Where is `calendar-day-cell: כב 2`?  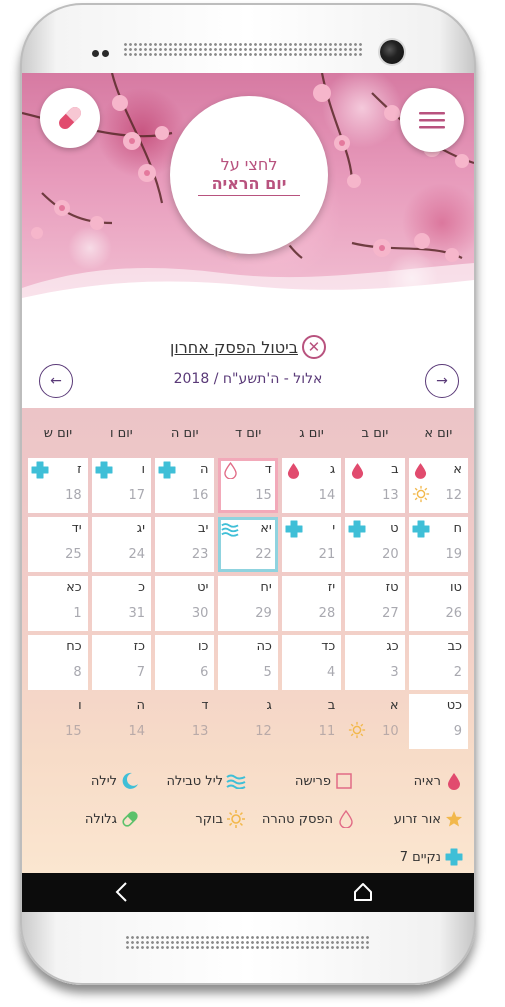
calendar-day-cell: כב 2 is located at coordinates (438, 662).